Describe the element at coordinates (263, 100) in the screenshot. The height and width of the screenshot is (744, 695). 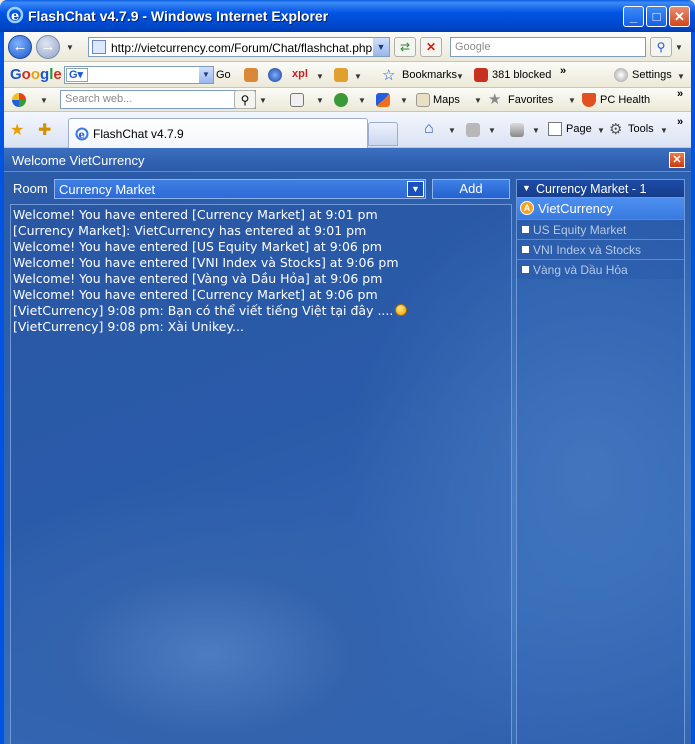
I see `search-web-dropdown-icon: ▼` at that location.